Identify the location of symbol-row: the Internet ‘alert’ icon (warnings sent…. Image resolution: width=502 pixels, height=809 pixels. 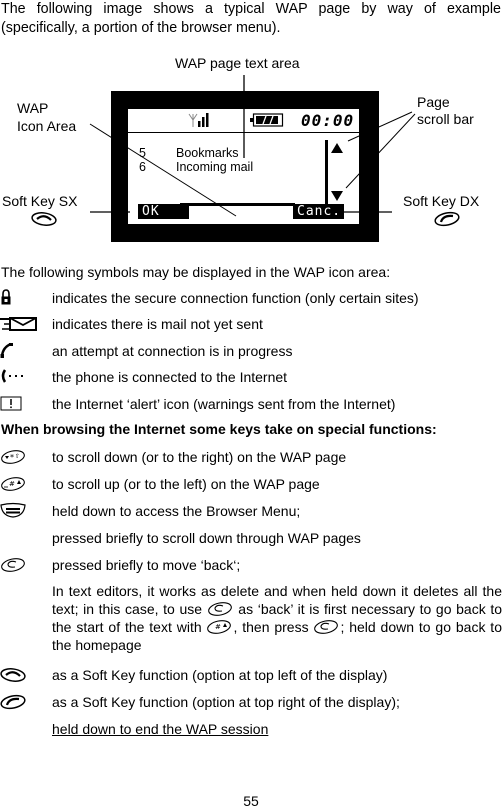
(251, 405).